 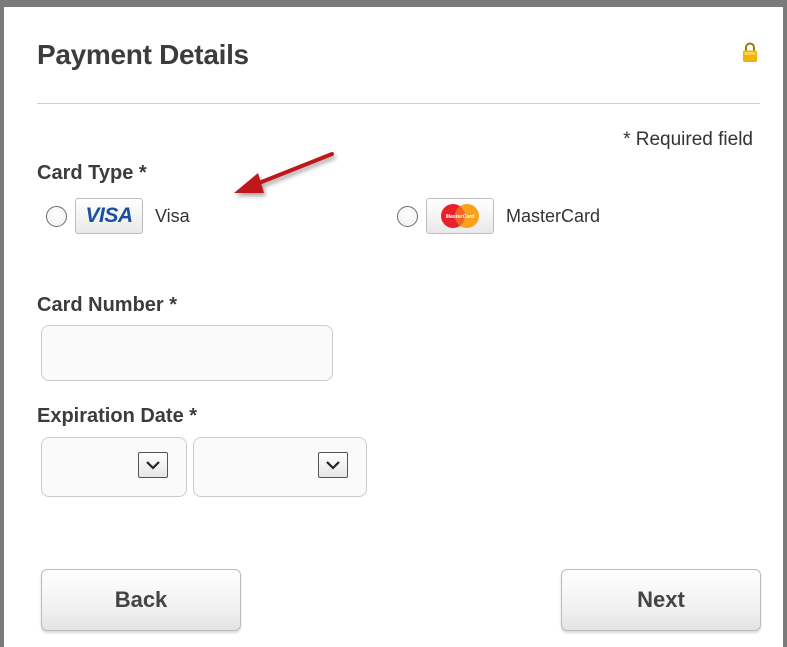 I want to click on lock-icon, so click(x=750, y=52).